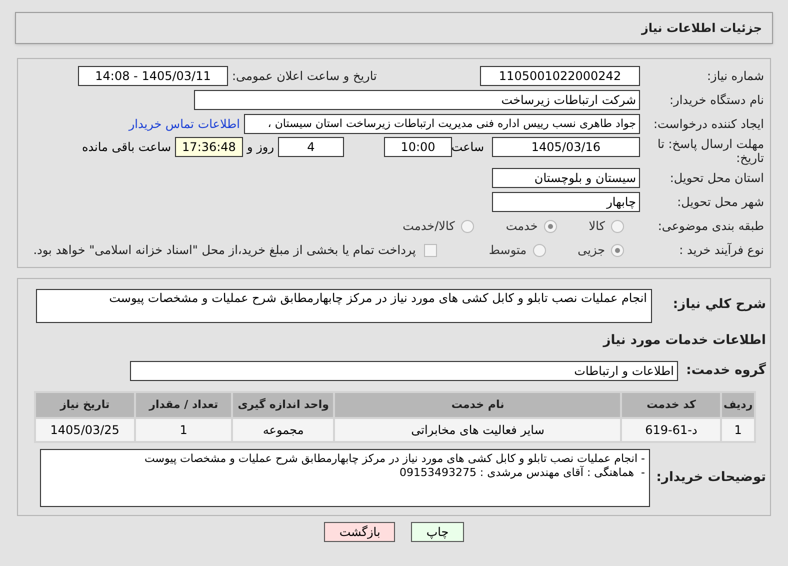 This screenshot has height=566, width=788. Describe the element at coordinates (283, 429) in the screenshot. I see `table-cell: مجموعه` at that location.